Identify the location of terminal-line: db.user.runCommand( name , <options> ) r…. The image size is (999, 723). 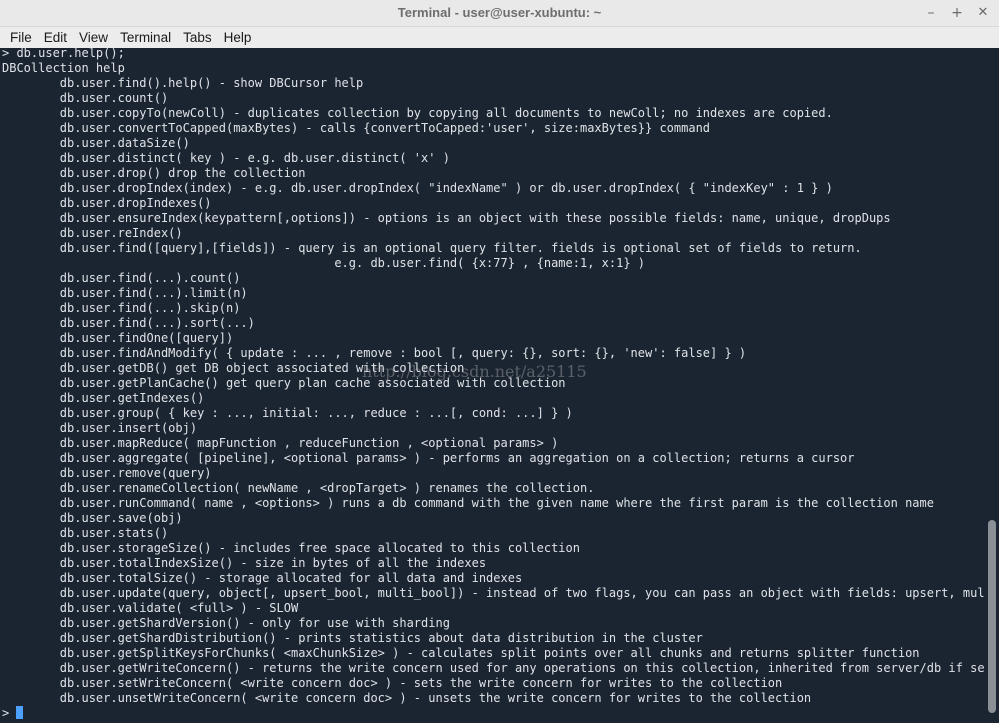
(468, 503).